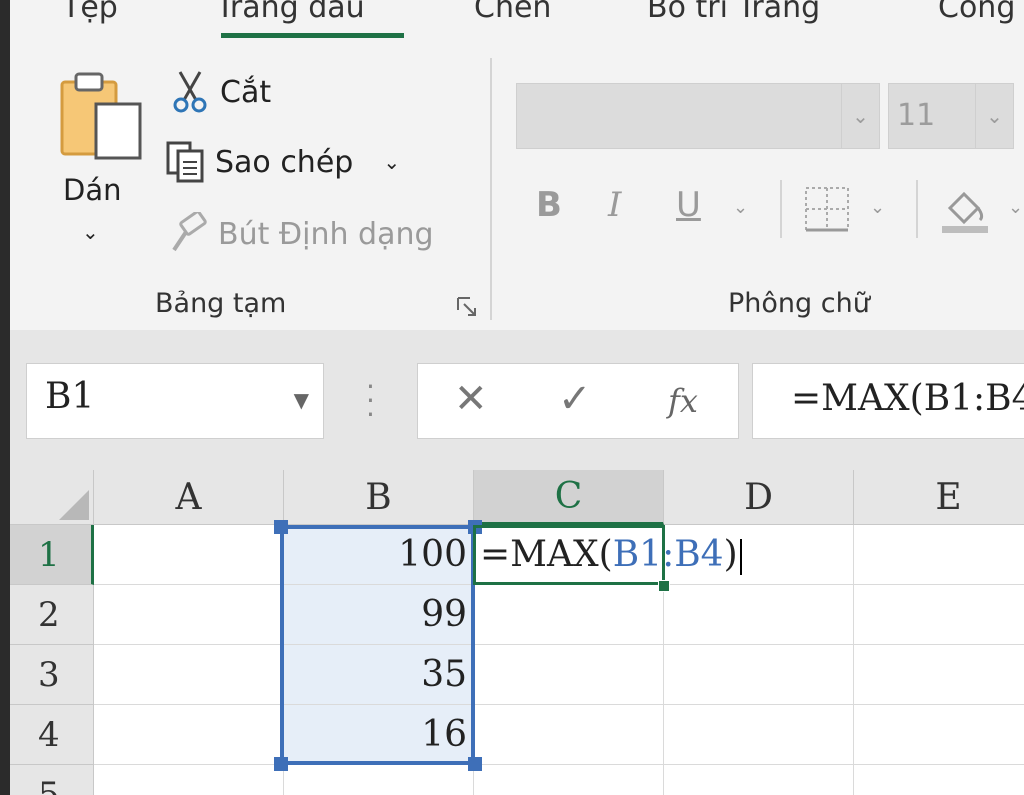 Image resolution: width=1024 pixels, height=795 pixels. Describe the element at coordinates (189, 615) in the screenshot. I see `cell-a2` at that location.